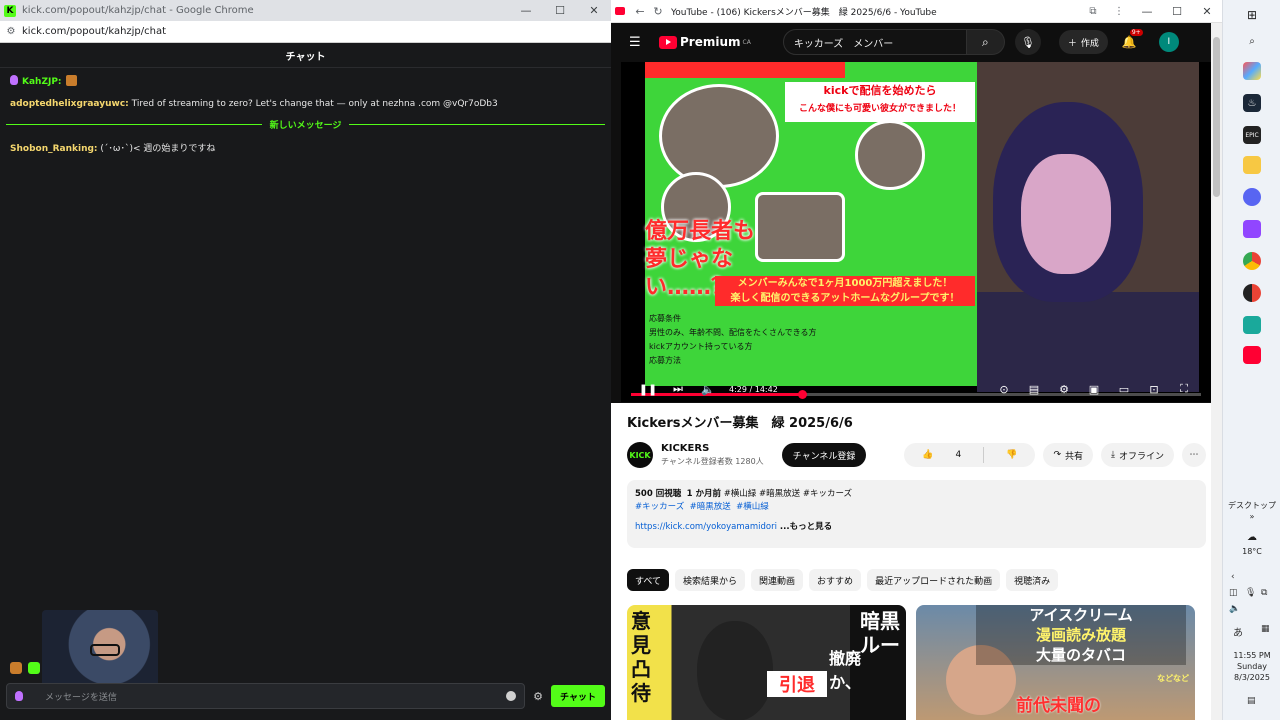 Image resolution: width=1280 pixels, height=720 pixels. I want to click on app-icon, so click(1252, 325).